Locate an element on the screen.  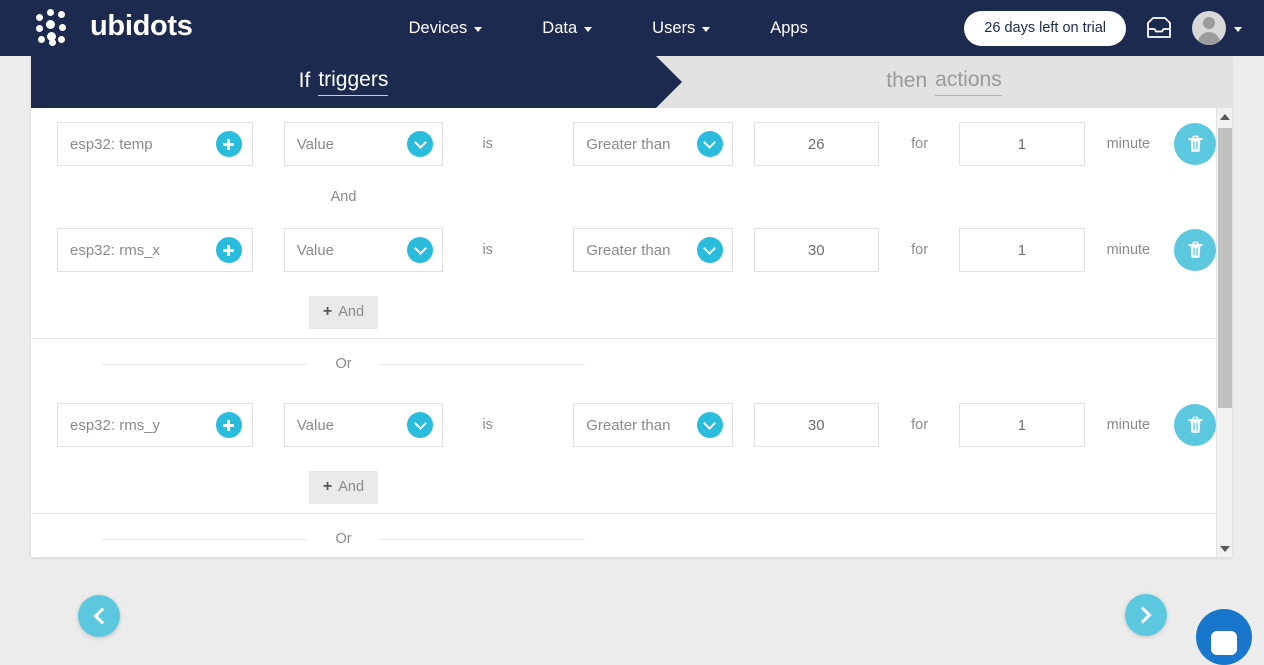
chat-support-button is located at coordinates (1224, 637).